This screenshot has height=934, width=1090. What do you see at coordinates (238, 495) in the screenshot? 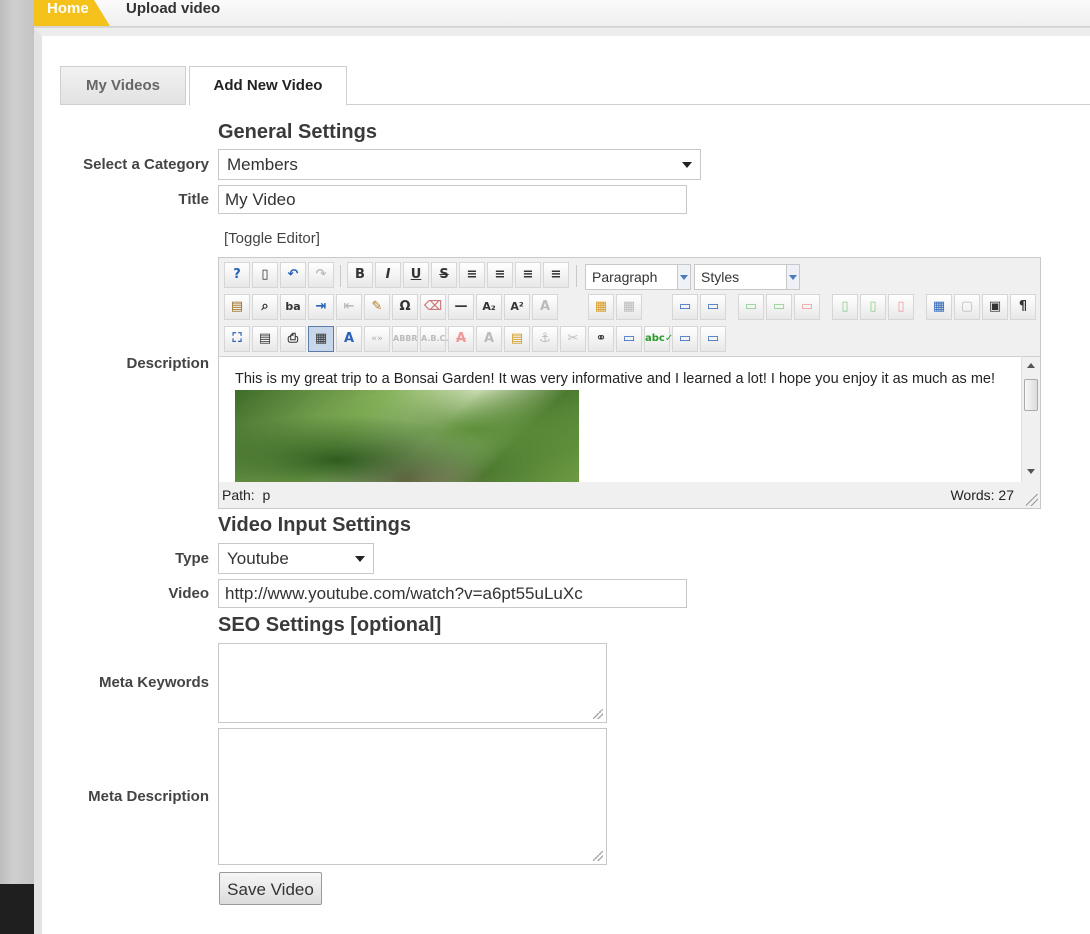
I see `path-label: Path:` at bounding box center [238, 495].